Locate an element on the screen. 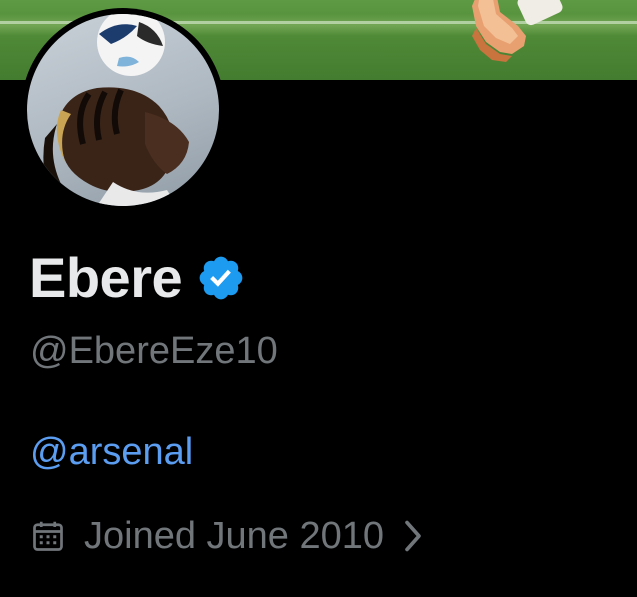 Image resolution: width=637 pixels, height=597 pixels. profile-handle: @EbereEze10 is located at coordinates (154, 351).